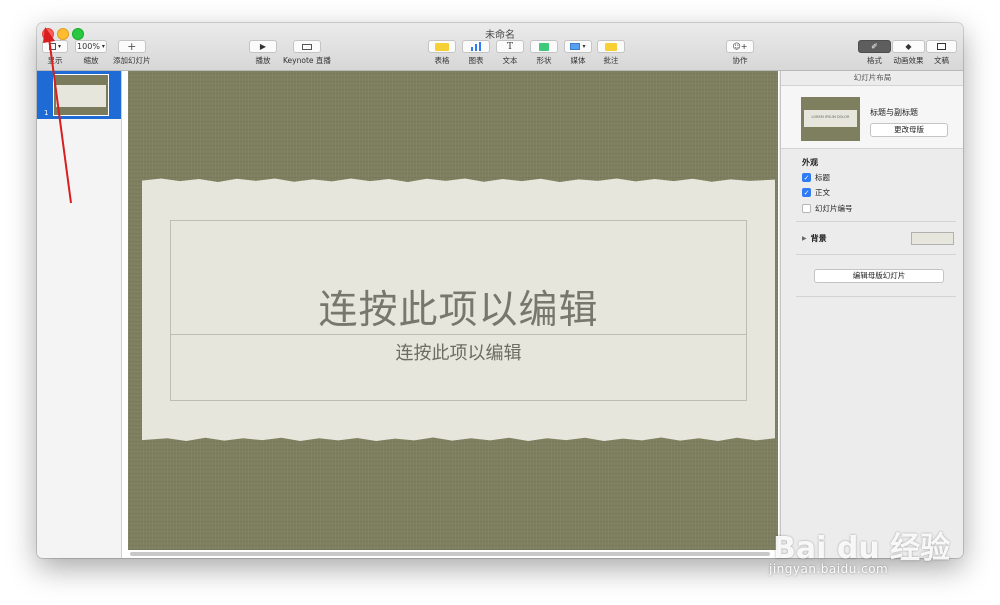 Image resolution: width=1000 pixels, height=605 pixels. What do you see at coordinates (476, 46) in the screenshot?
I see `chart-button` at bounding box center [476, 46].